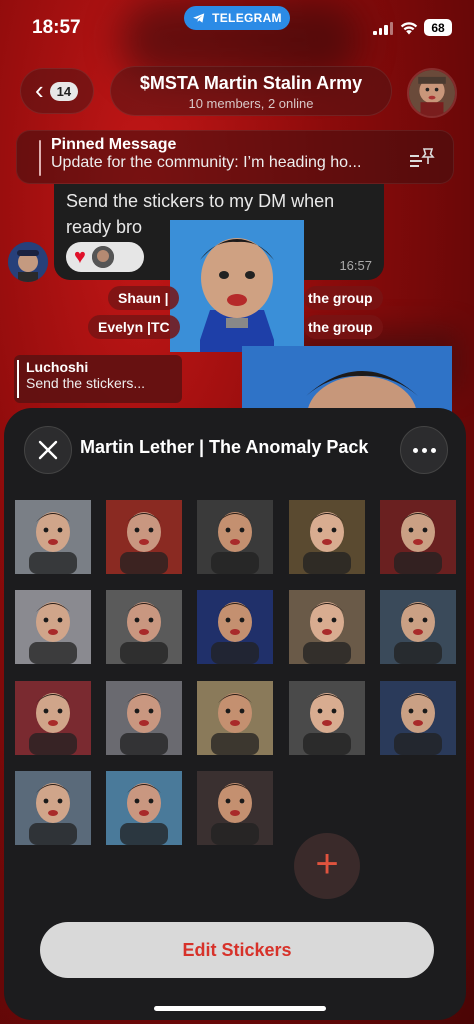  I want to click on telegram-app-badge: TELEGRAM, so click(237, 18).